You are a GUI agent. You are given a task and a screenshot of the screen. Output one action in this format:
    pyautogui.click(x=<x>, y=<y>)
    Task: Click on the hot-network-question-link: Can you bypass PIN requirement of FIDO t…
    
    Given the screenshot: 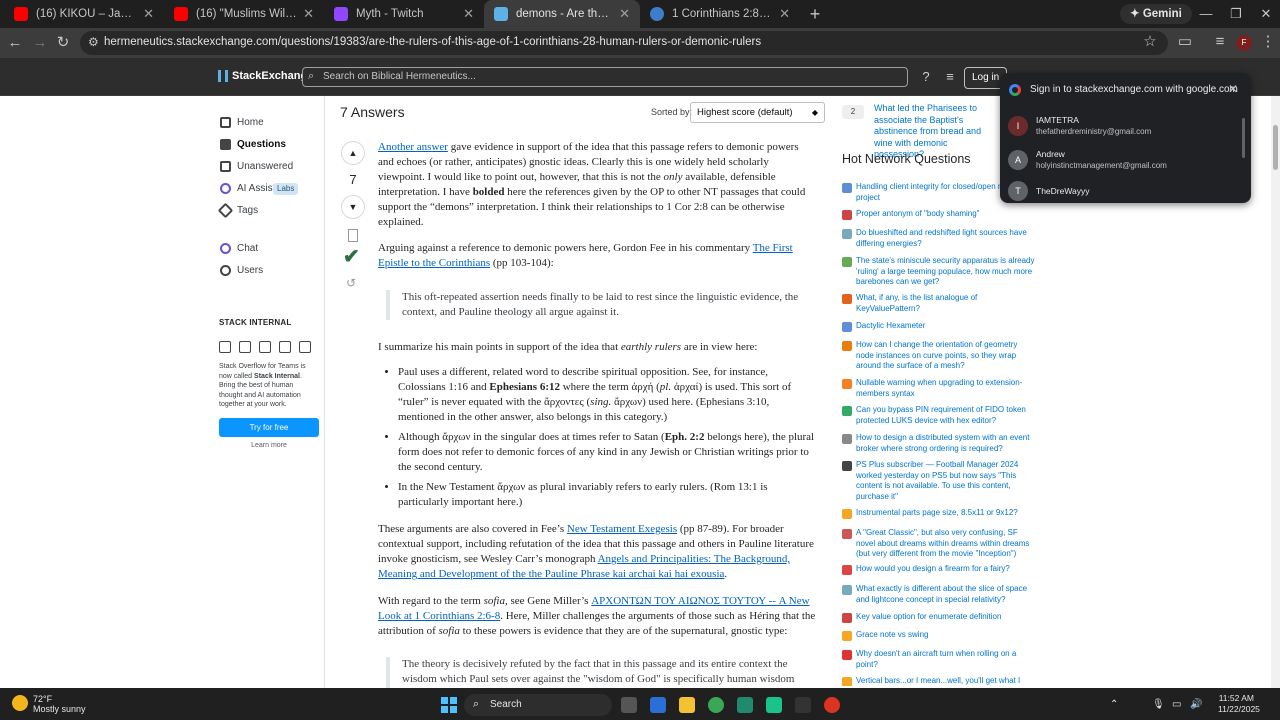 What is the action you would take?
    pyautogui.click(x=946, y=415)
    